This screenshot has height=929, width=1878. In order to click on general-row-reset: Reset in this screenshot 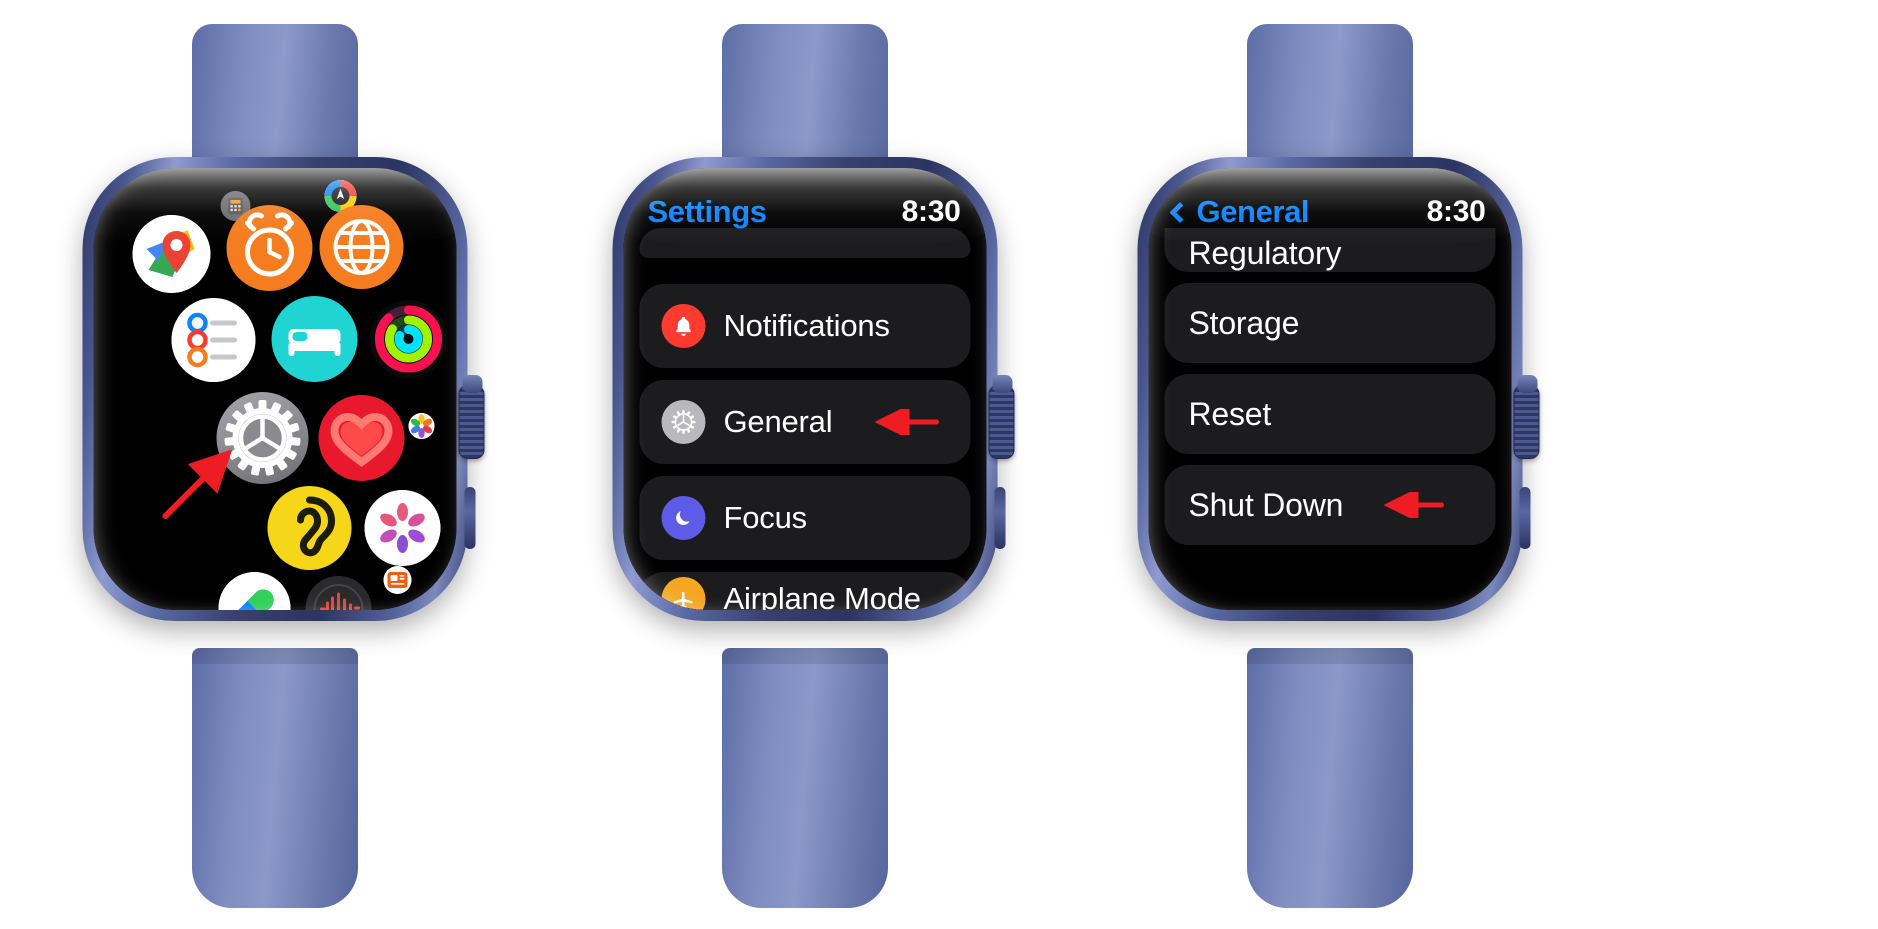, I will do `click(1330, 414)`.